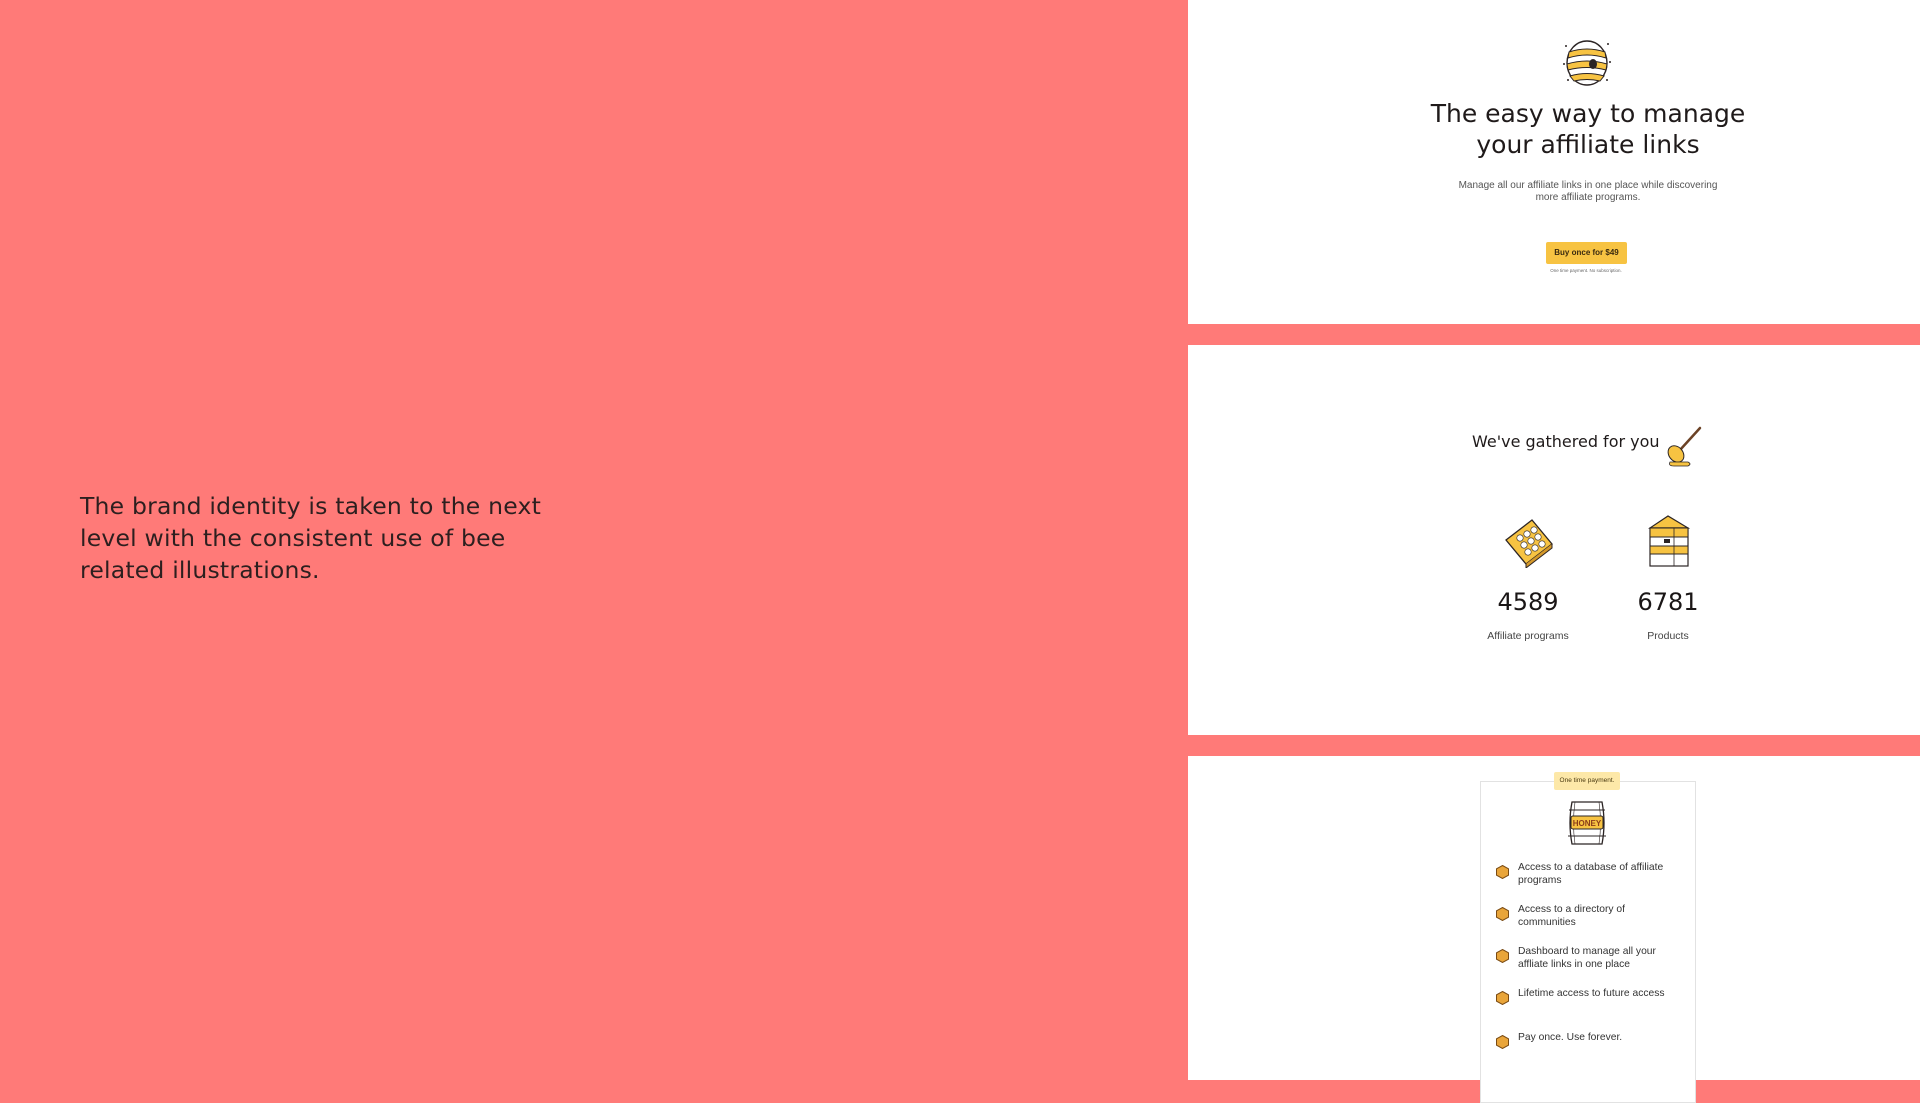 This screenshot has height=1103, width=1920. I want to click on buy-button: Buy once for $49, so click(1586, 253).